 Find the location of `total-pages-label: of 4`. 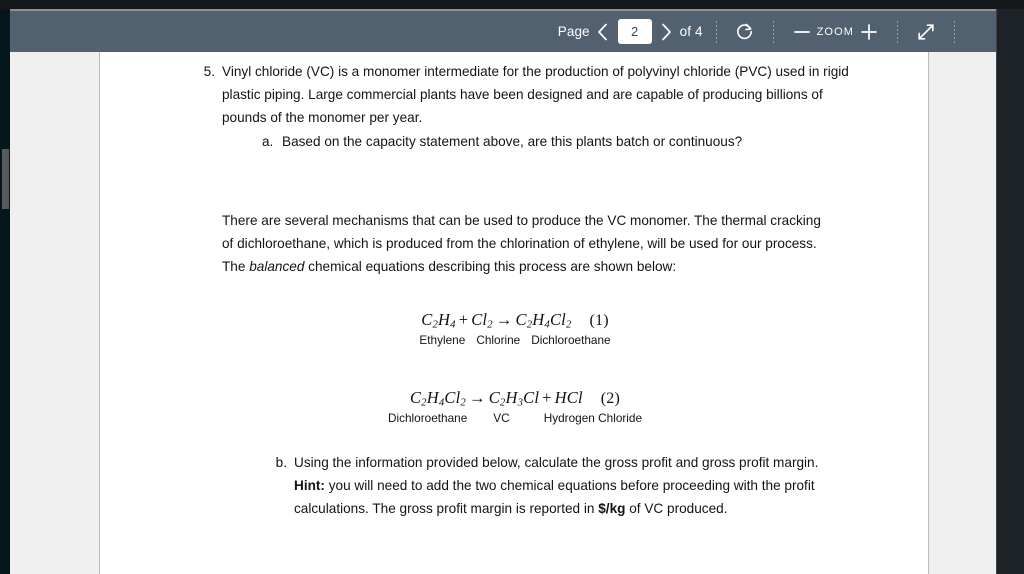

total-pages-label: of 4 is located at coordinates (691, 31).